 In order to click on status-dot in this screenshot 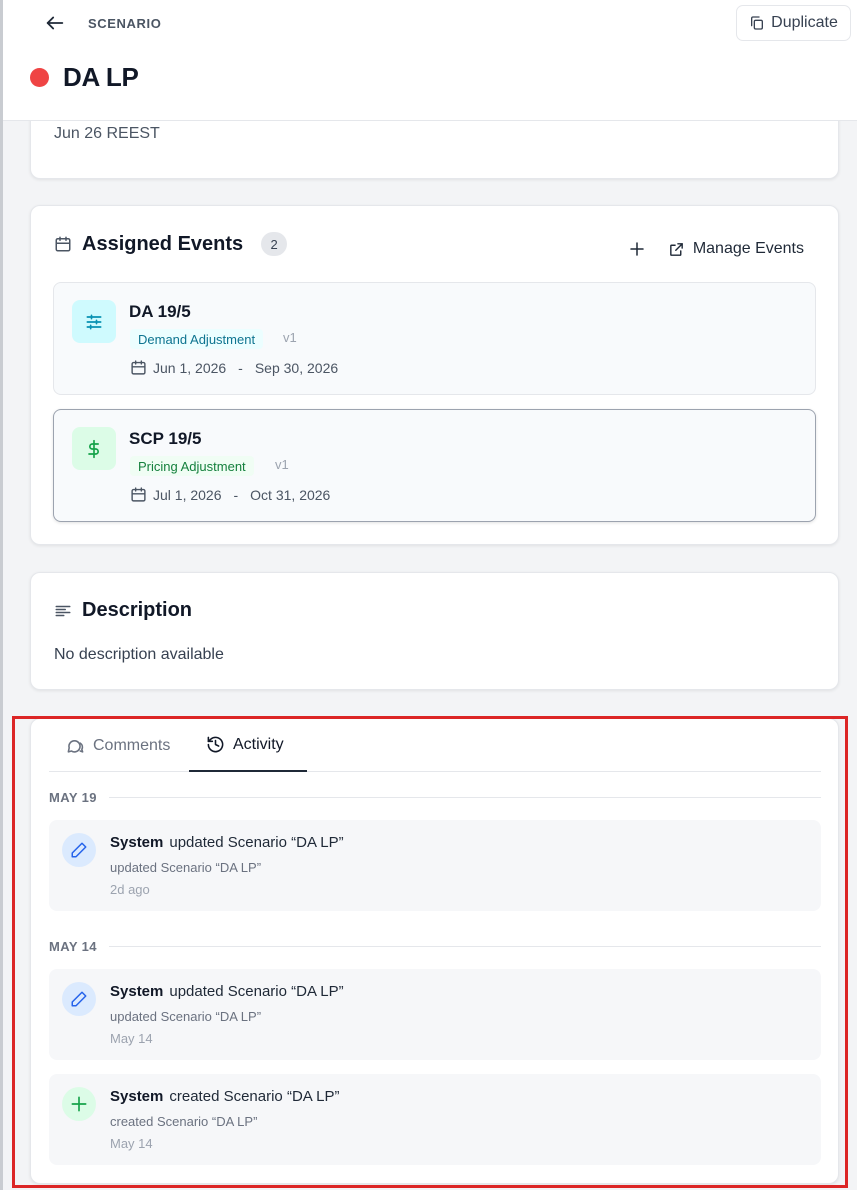, I will do `click(39, 77)`.